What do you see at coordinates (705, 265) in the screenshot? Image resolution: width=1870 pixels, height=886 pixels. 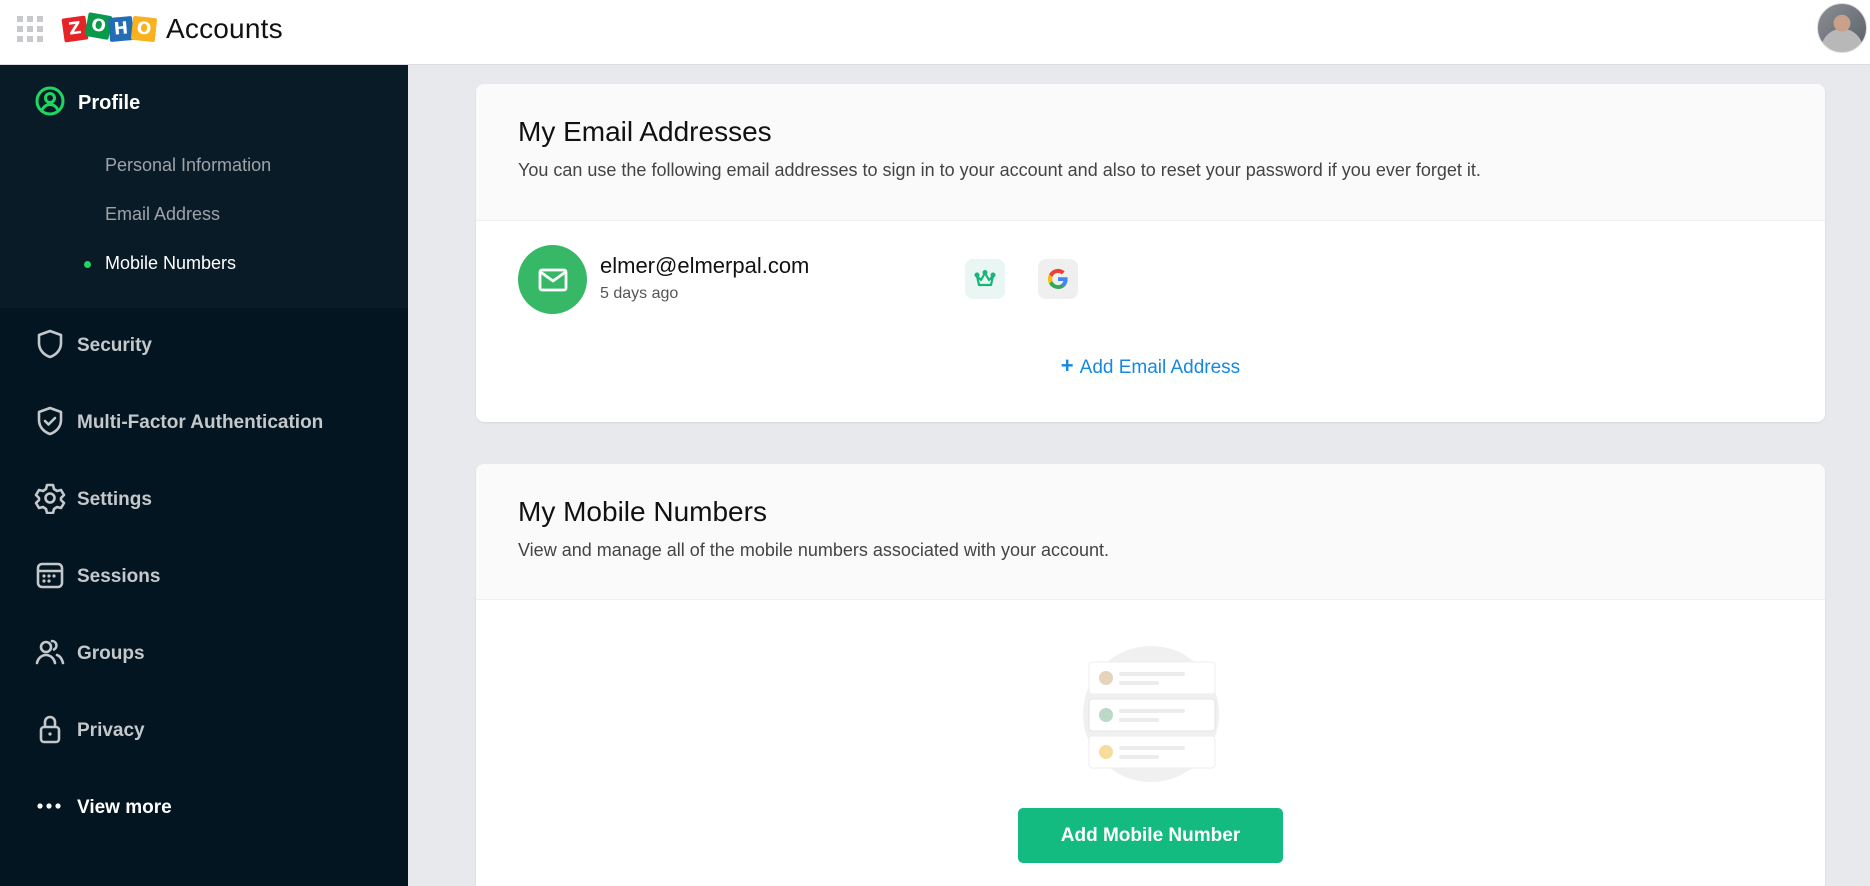 I see `email-address: elmer@elmerpal.com` at bounding box center [705, 265].